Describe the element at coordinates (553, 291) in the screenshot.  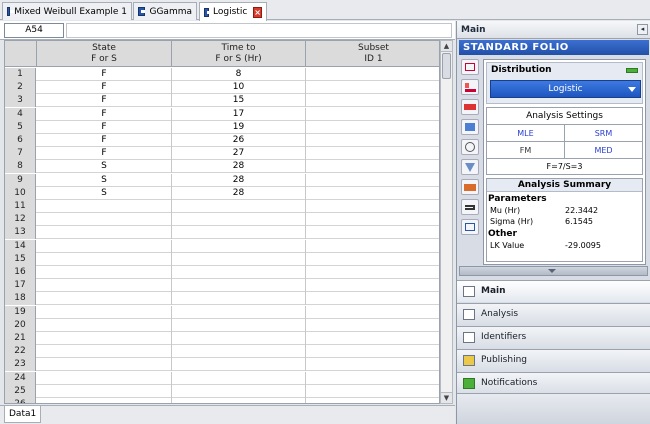
I see `nav-main: Main` at that location.